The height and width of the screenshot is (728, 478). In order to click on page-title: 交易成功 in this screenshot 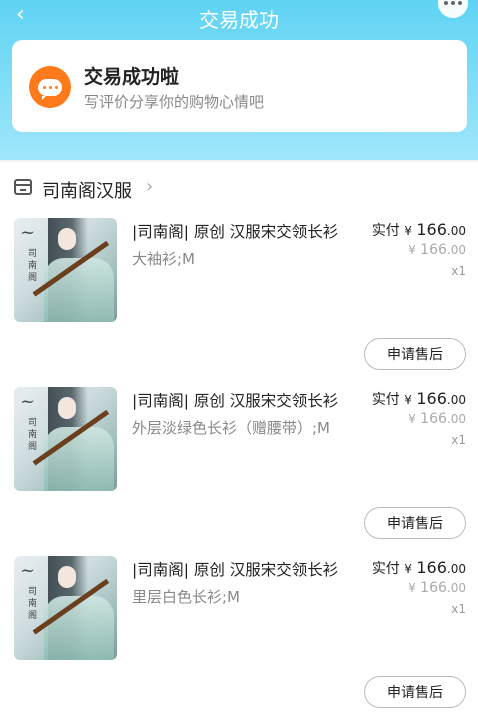, I will do `click(239, 20)`.